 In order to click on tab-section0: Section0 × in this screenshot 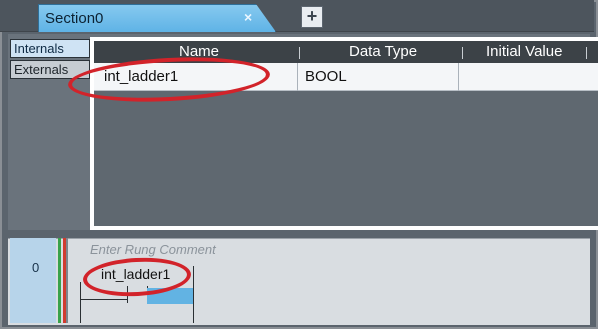, I will do `click(157, 18)`.